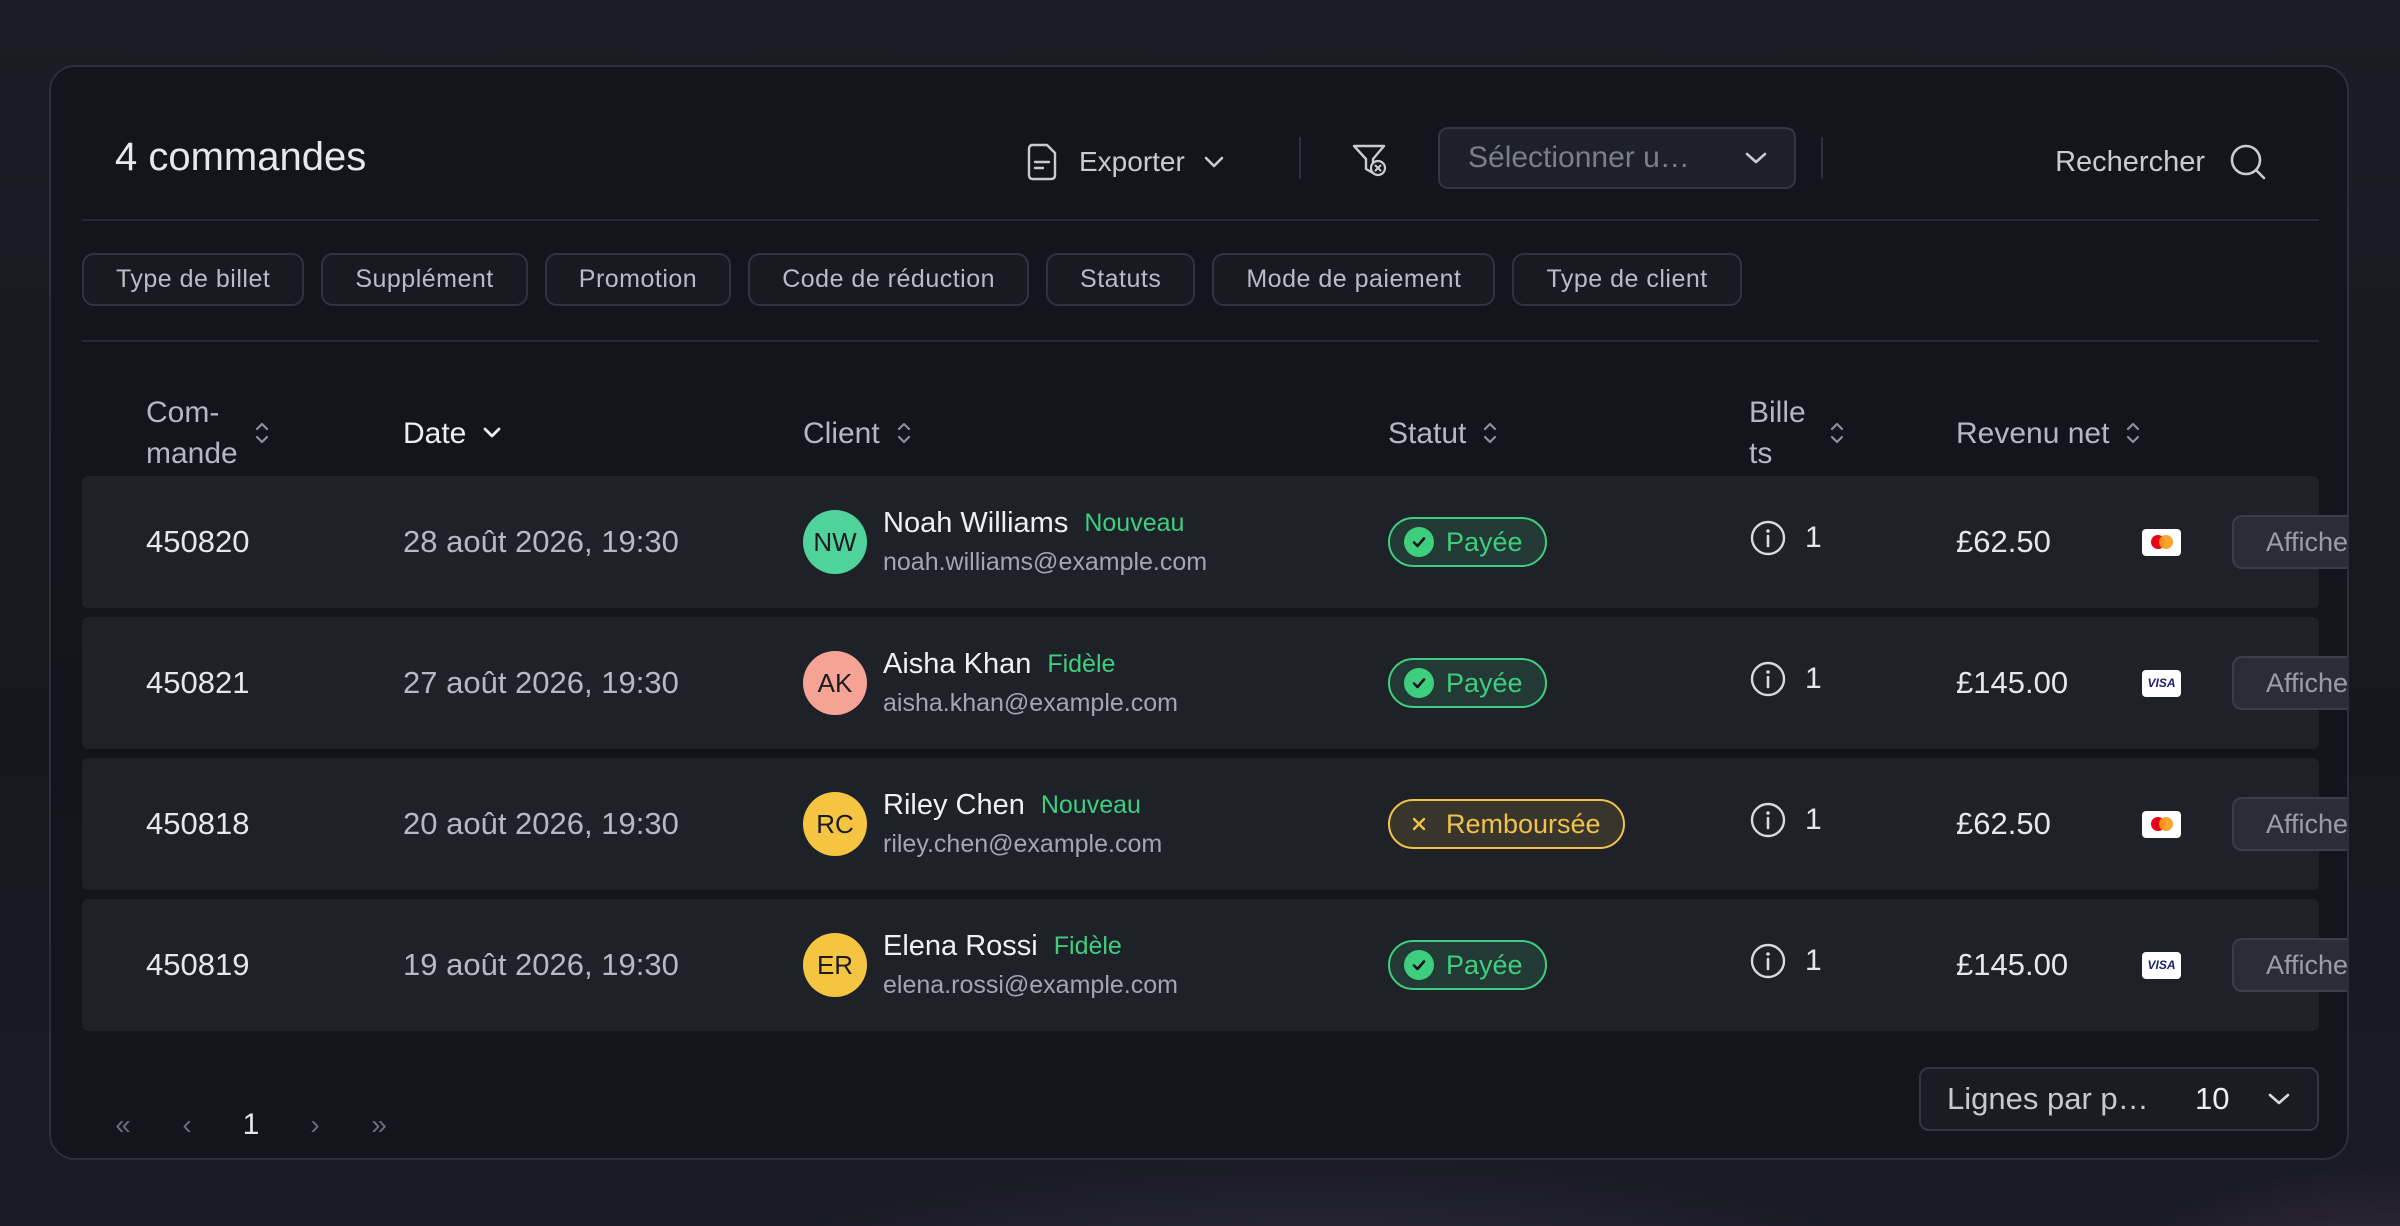  I want to click on avatar: RC, so click(835, 824).